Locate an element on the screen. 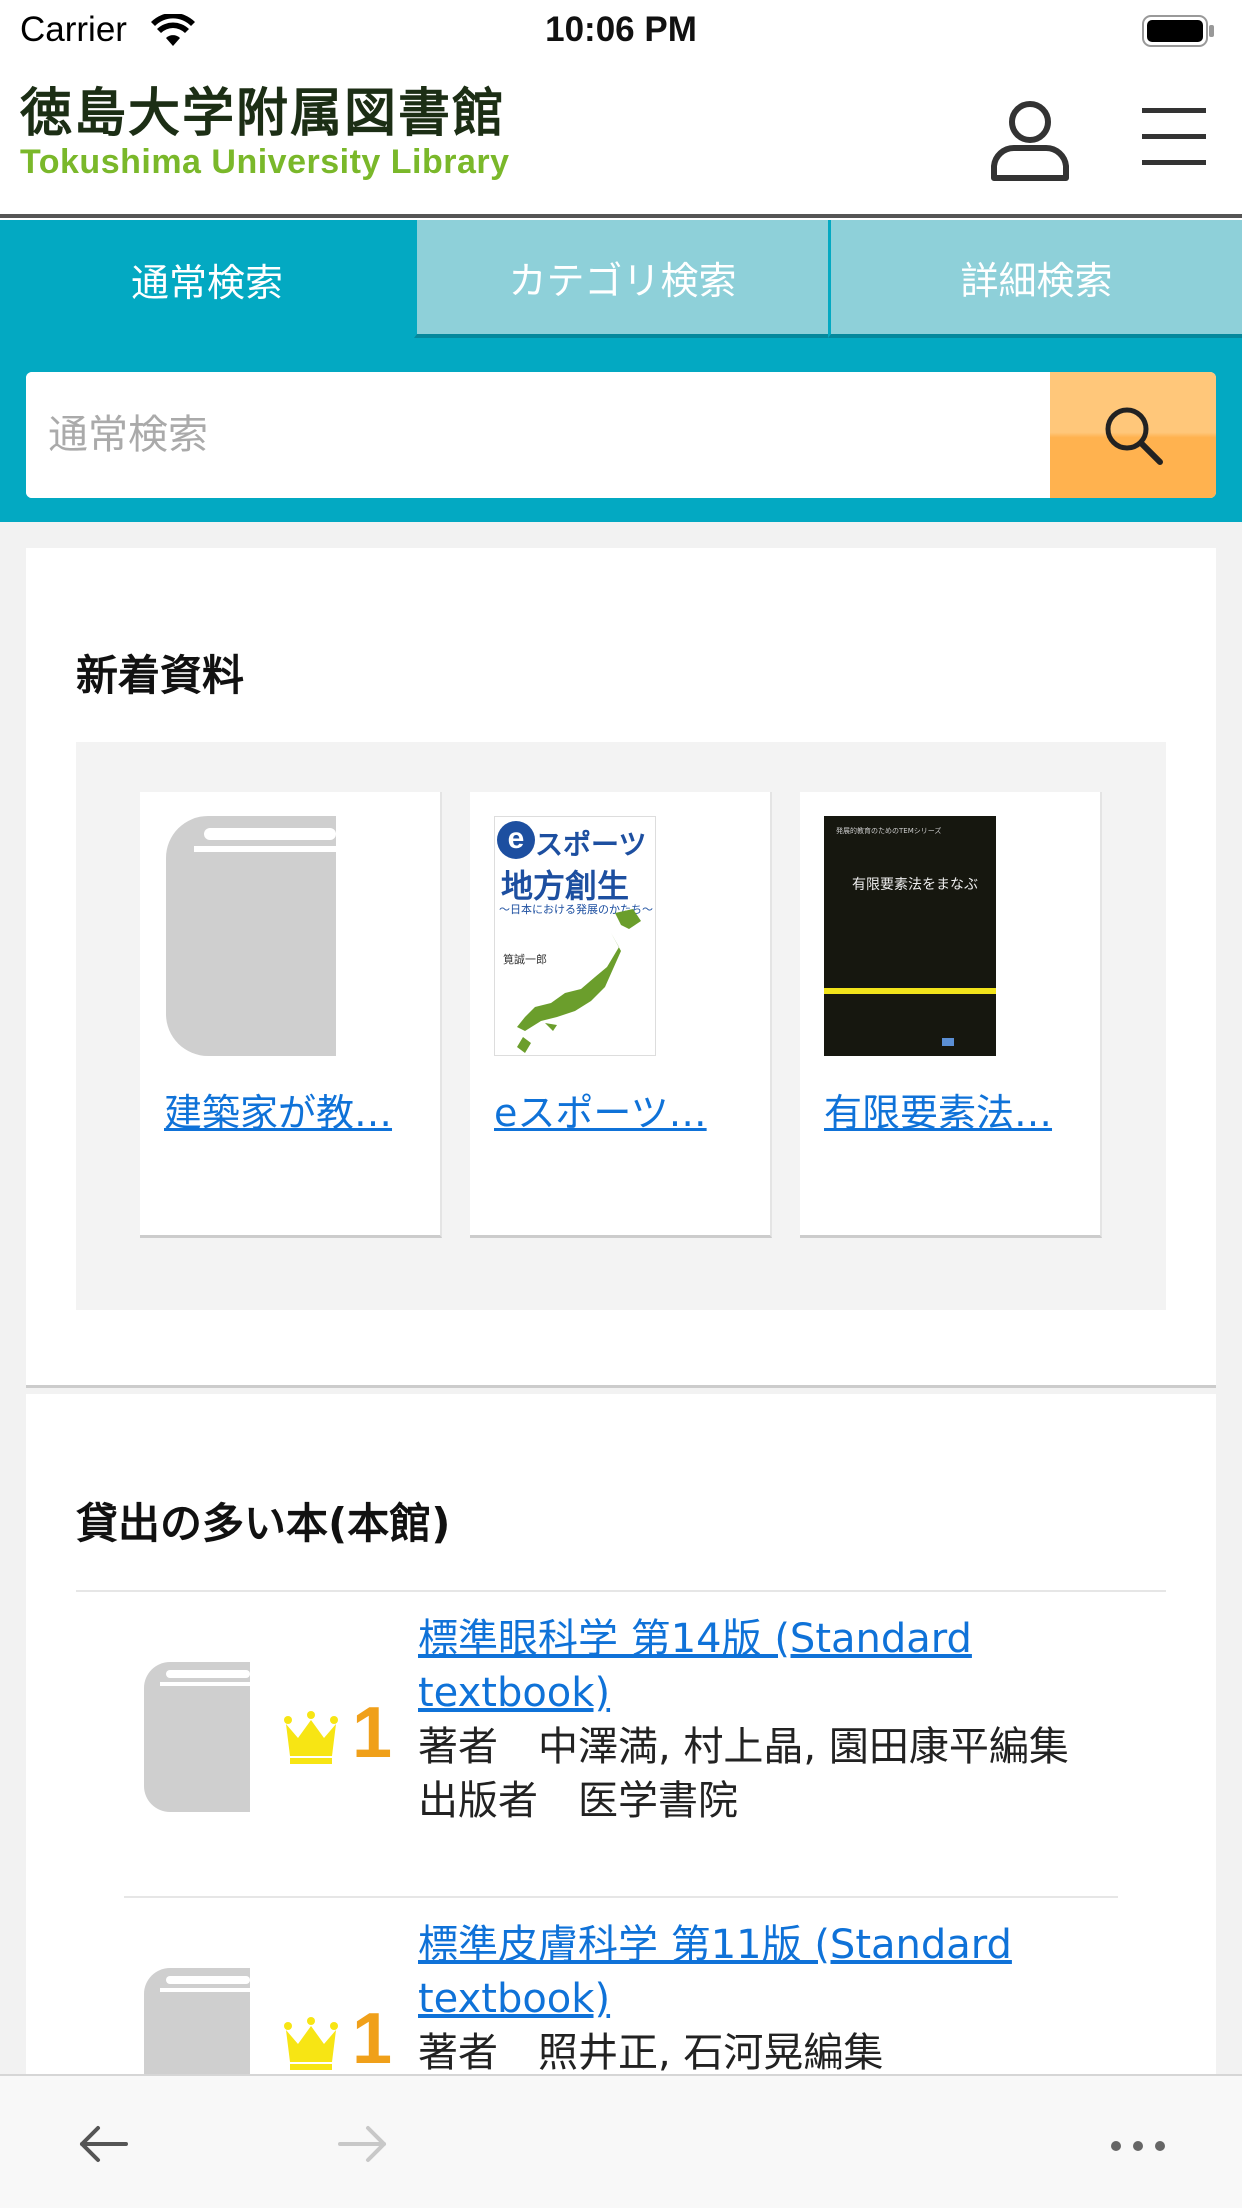 The height and width of the screenshot is (2208, 1242). new-materials-title: 新着資料 is located at coordinates (160, 675).